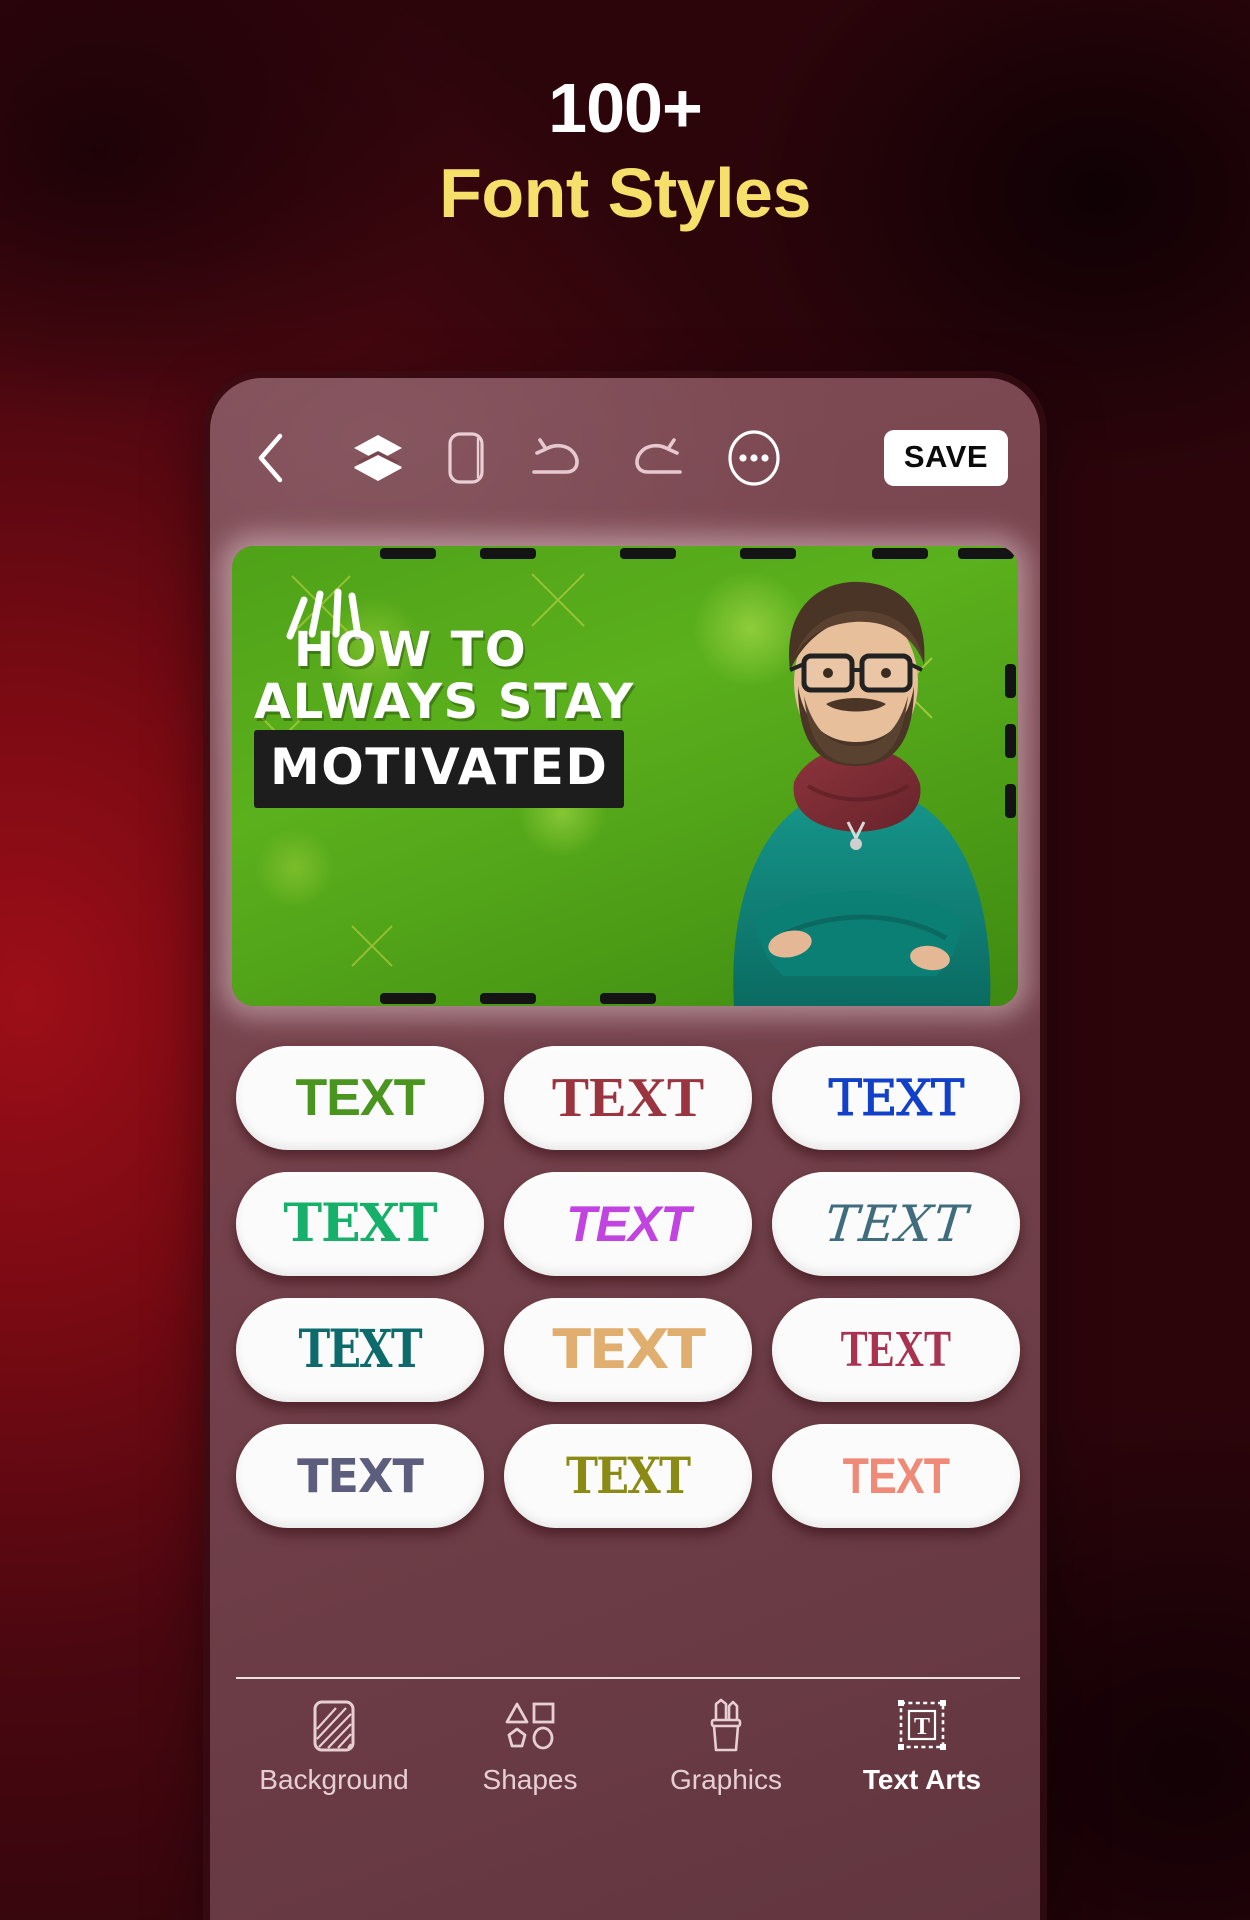 This screenshot has width=1250, height=1920. I want to click on headline-line-1: 100+, so click(625, 108).